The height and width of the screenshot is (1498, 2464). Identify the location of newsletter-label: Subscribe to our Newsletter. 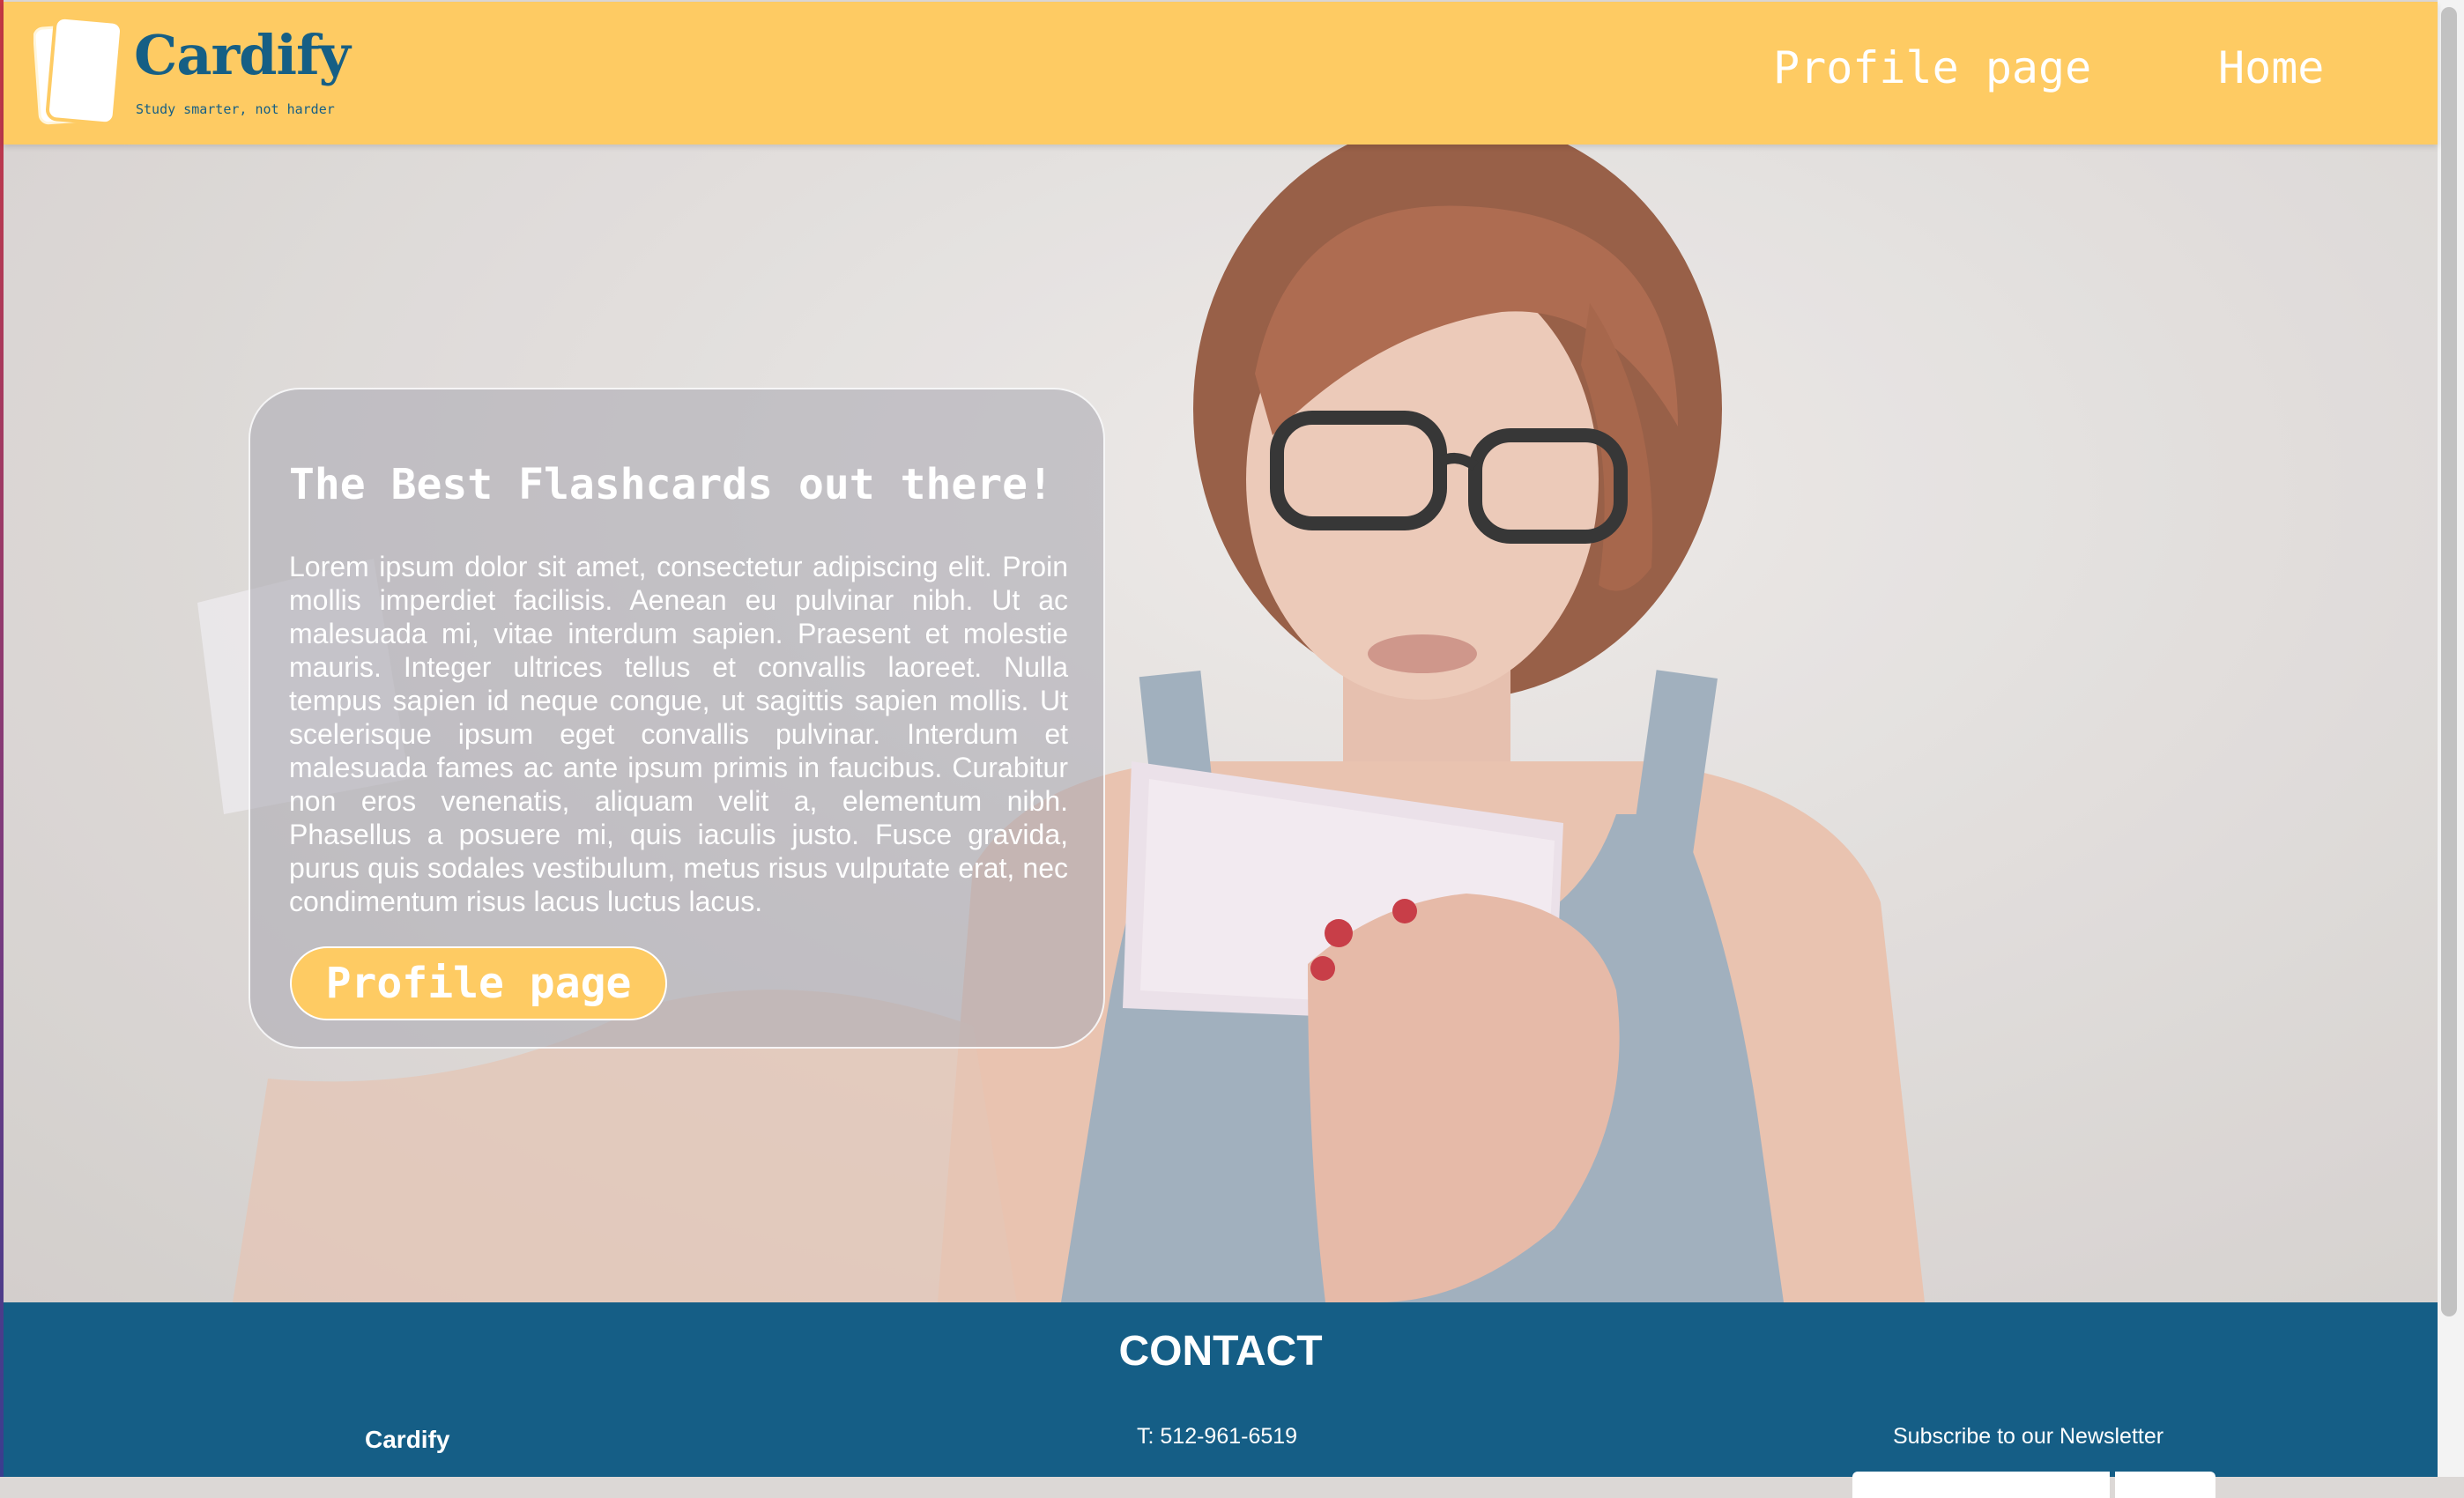
(2028, 1437).